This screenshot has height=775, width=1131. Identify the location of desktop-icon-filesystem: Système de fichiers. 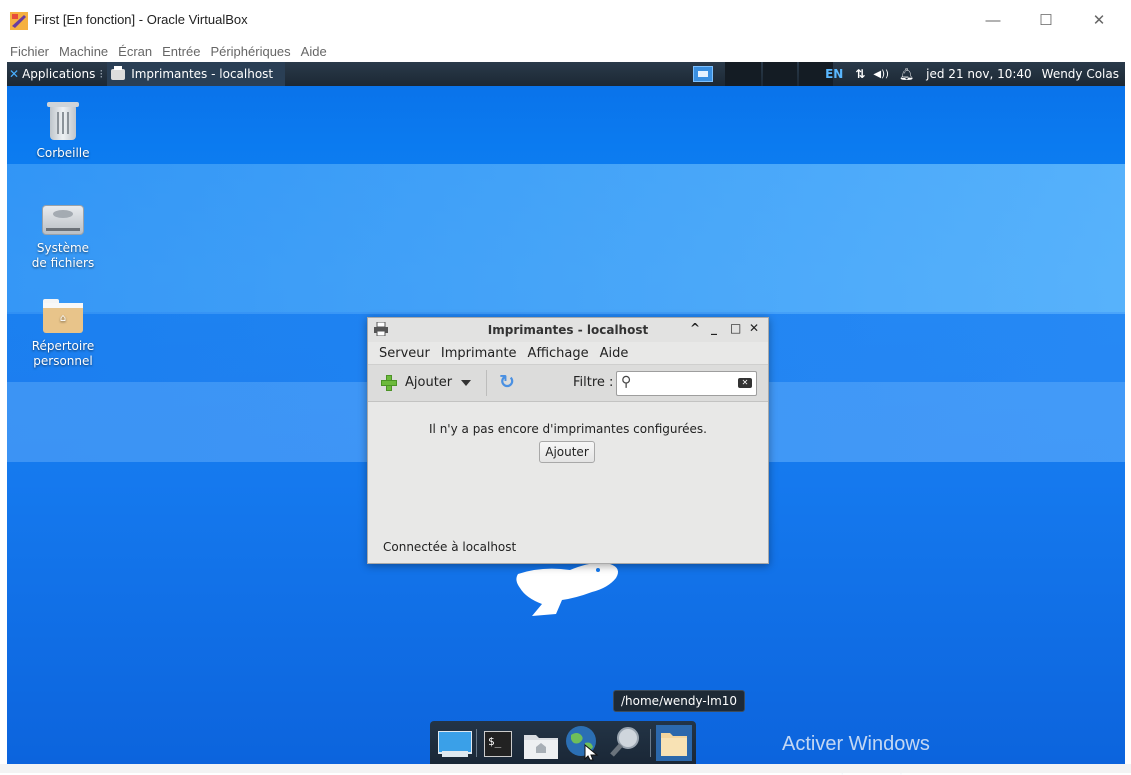
(63, 238).